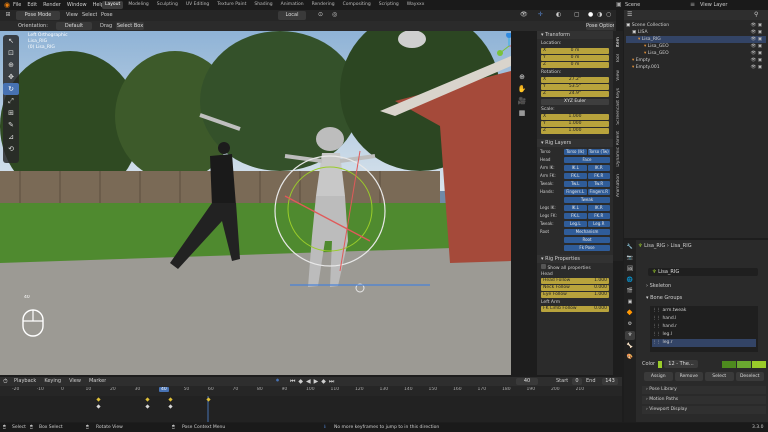  I want to click on scale-tool-icon: ⤢, so click(11, 101).